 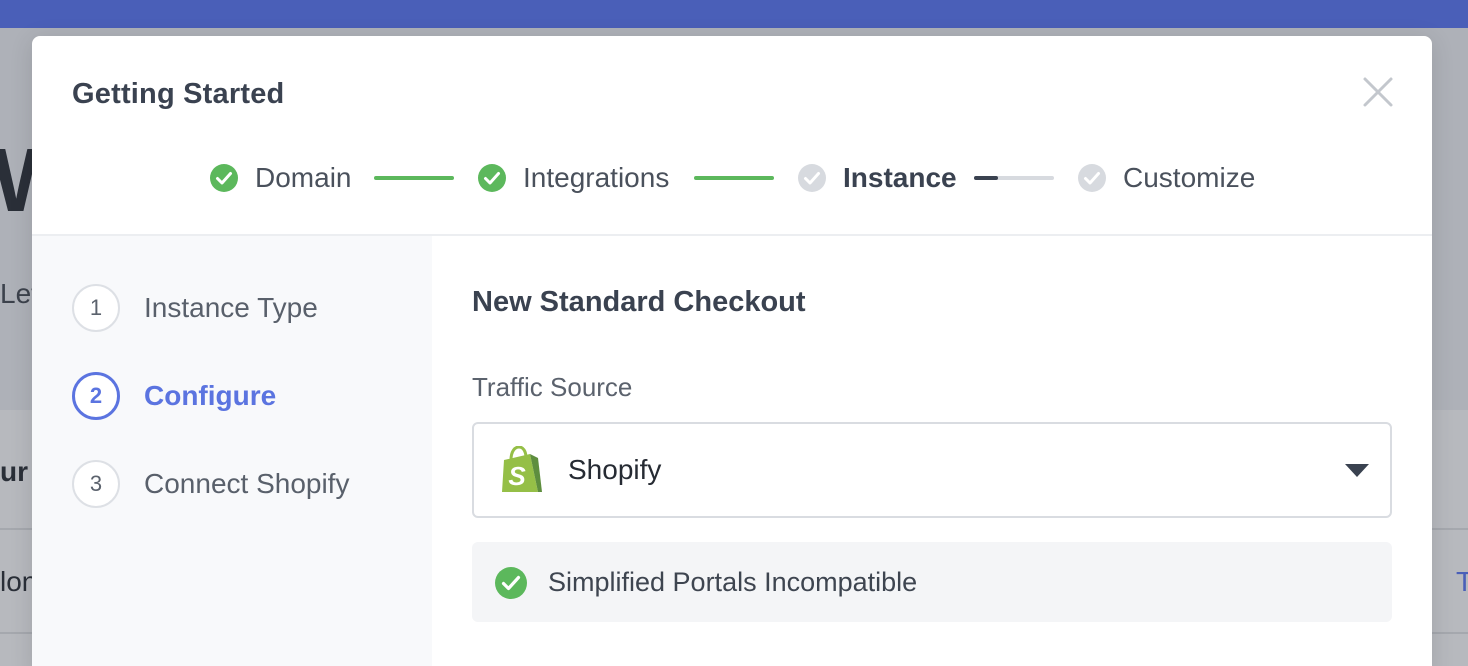 What do you see at coordinates (96, 396) in the screenshot?
I see `substep-number: 2` at bounding box center [96, 396].